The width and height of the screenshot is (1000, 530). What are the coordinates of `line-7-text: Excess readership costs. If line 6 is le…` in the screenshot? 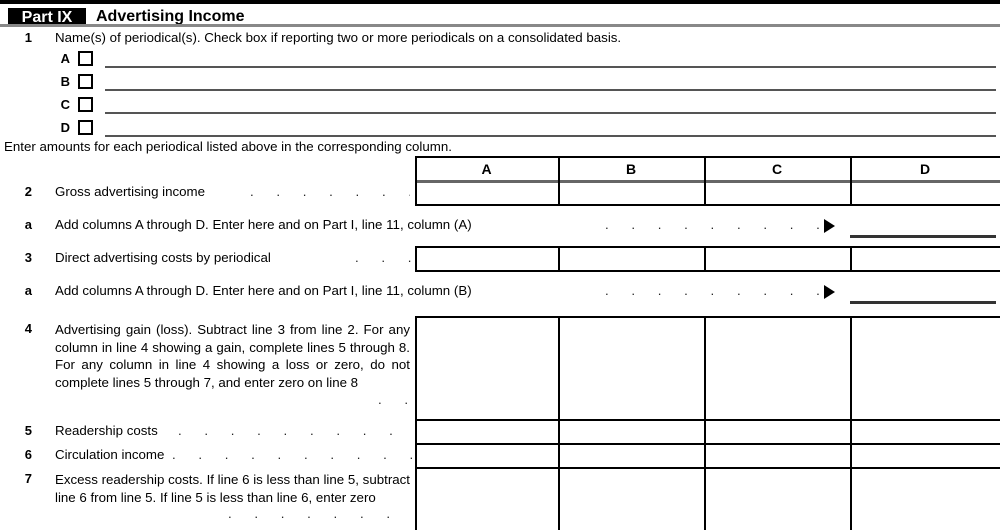 It's located at (232, 488).